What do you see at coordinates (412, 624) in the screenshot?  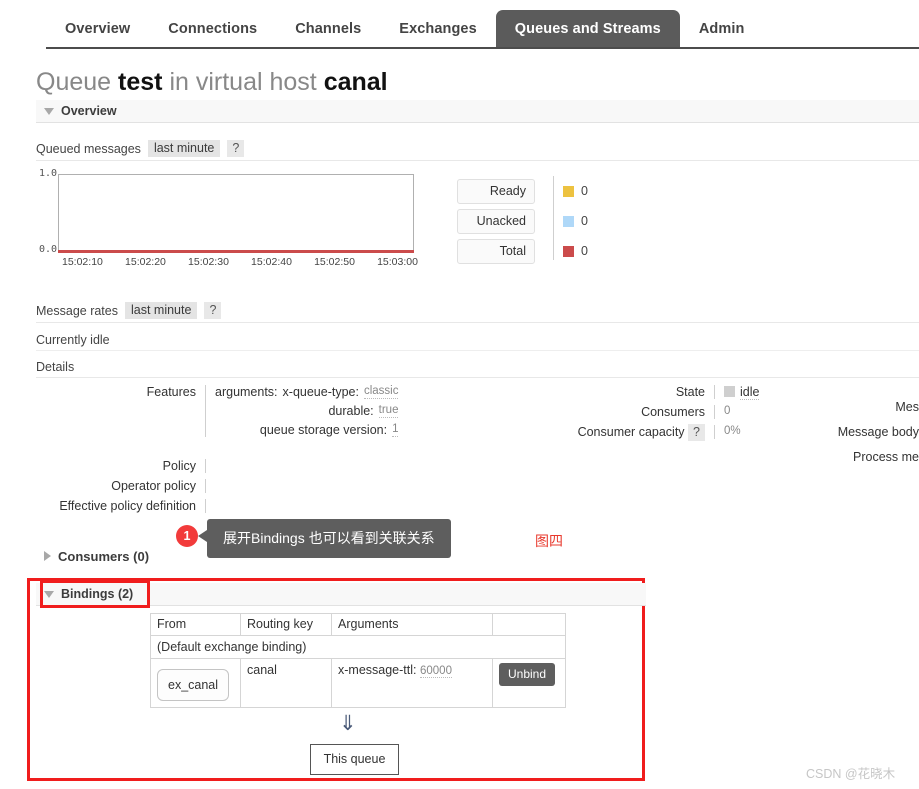 I see `column-header-arguments: Arguments` at bounding box center [412, 624].